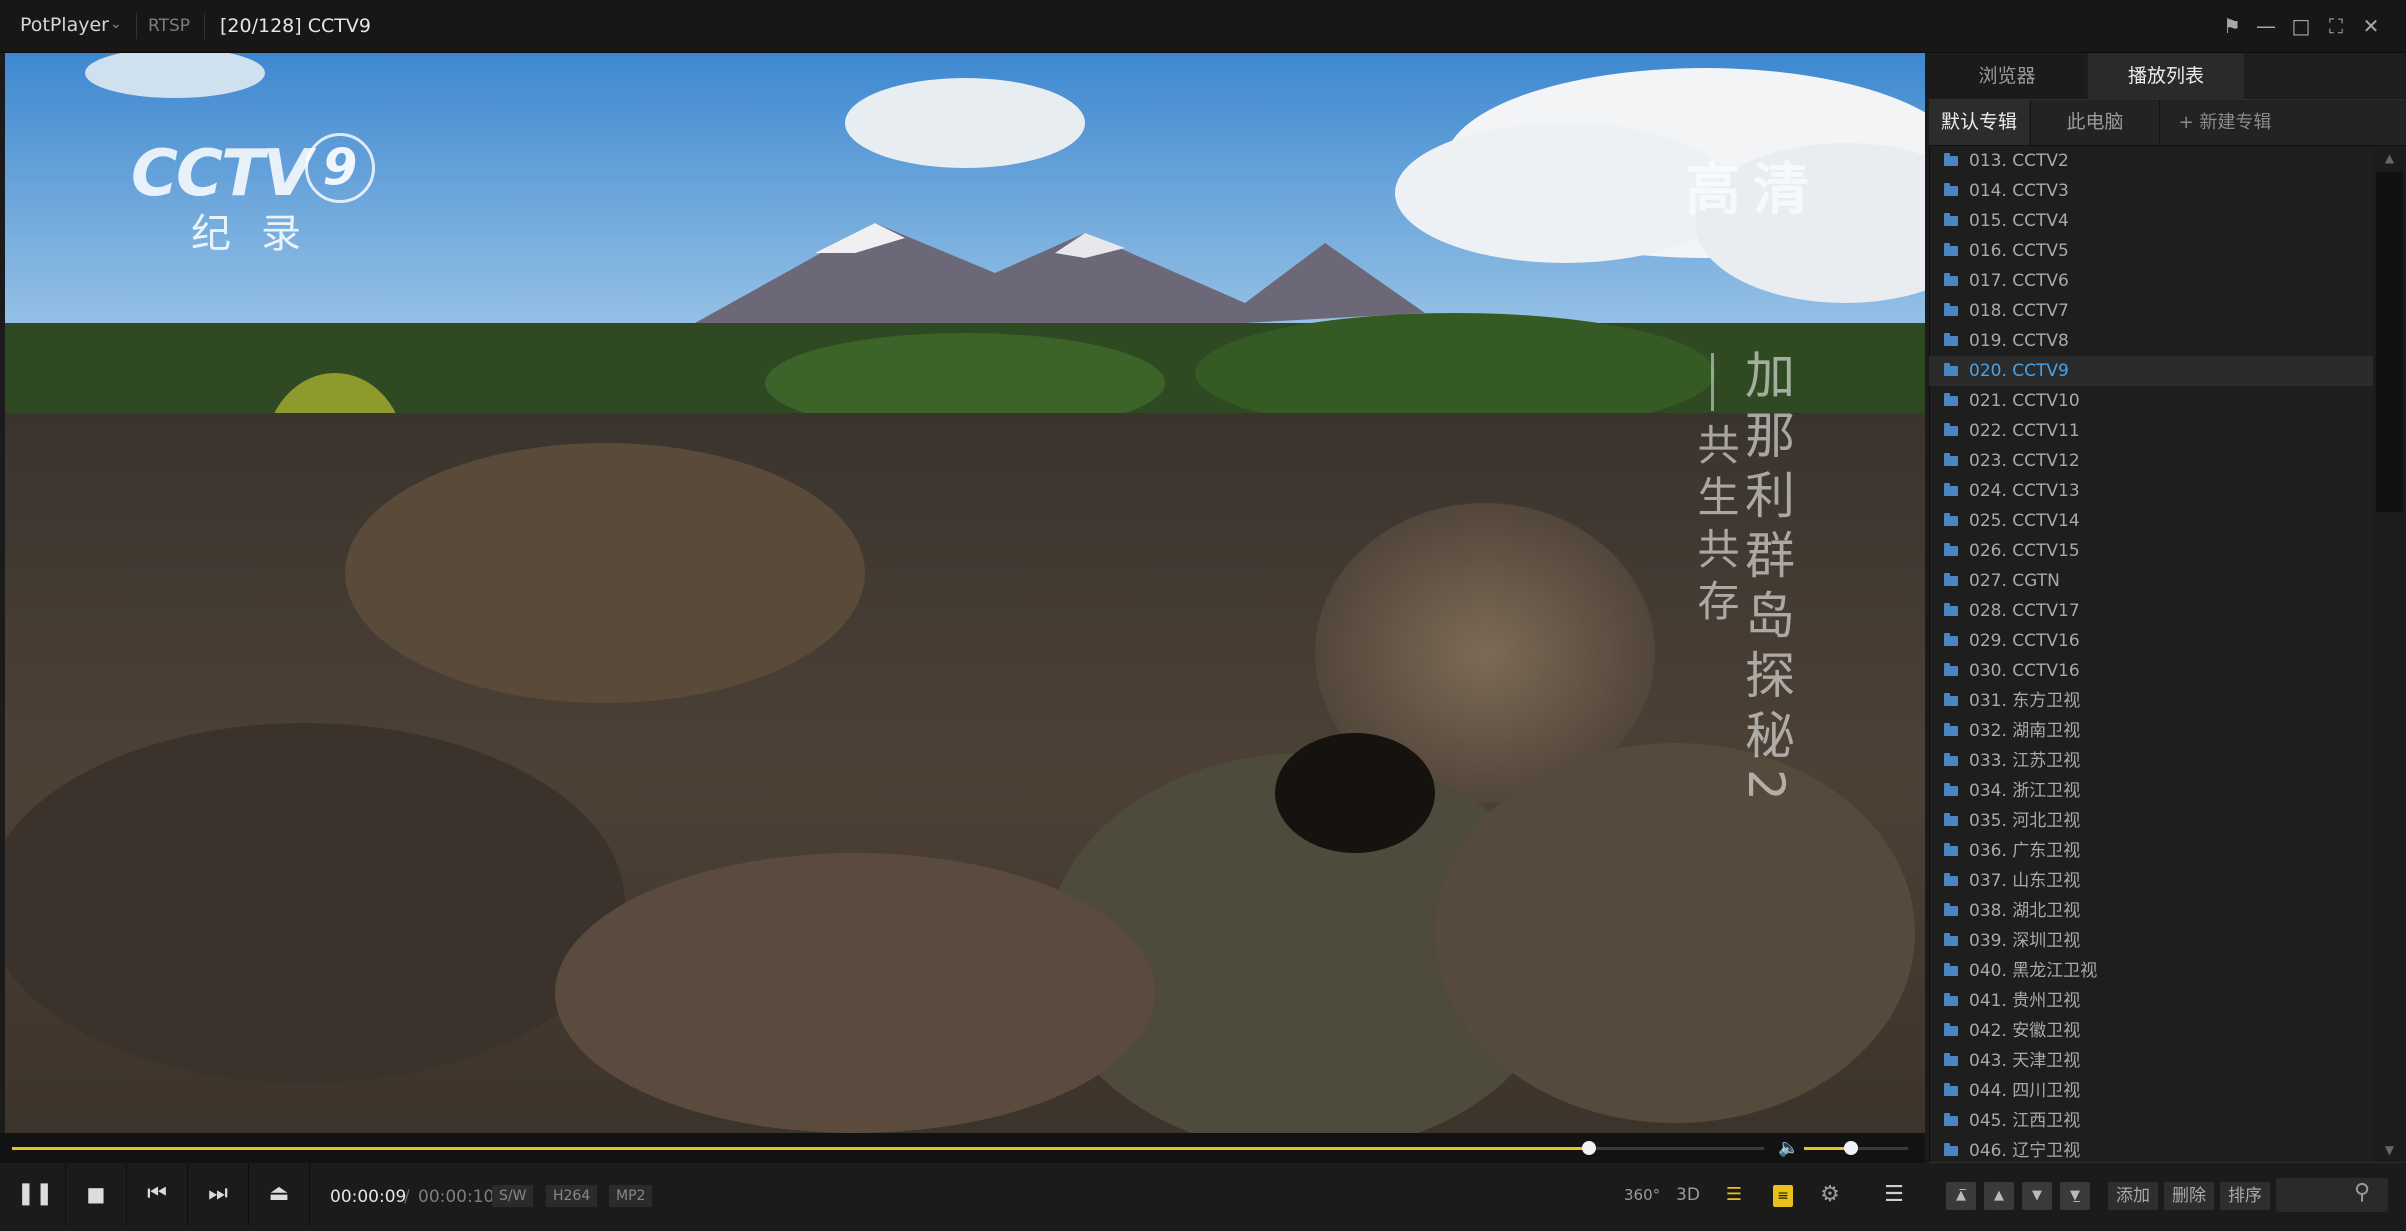  Describe the element at coordinates (116, 24) in the screenshot. I see `chevron-down-icon: ⌄` at that location.